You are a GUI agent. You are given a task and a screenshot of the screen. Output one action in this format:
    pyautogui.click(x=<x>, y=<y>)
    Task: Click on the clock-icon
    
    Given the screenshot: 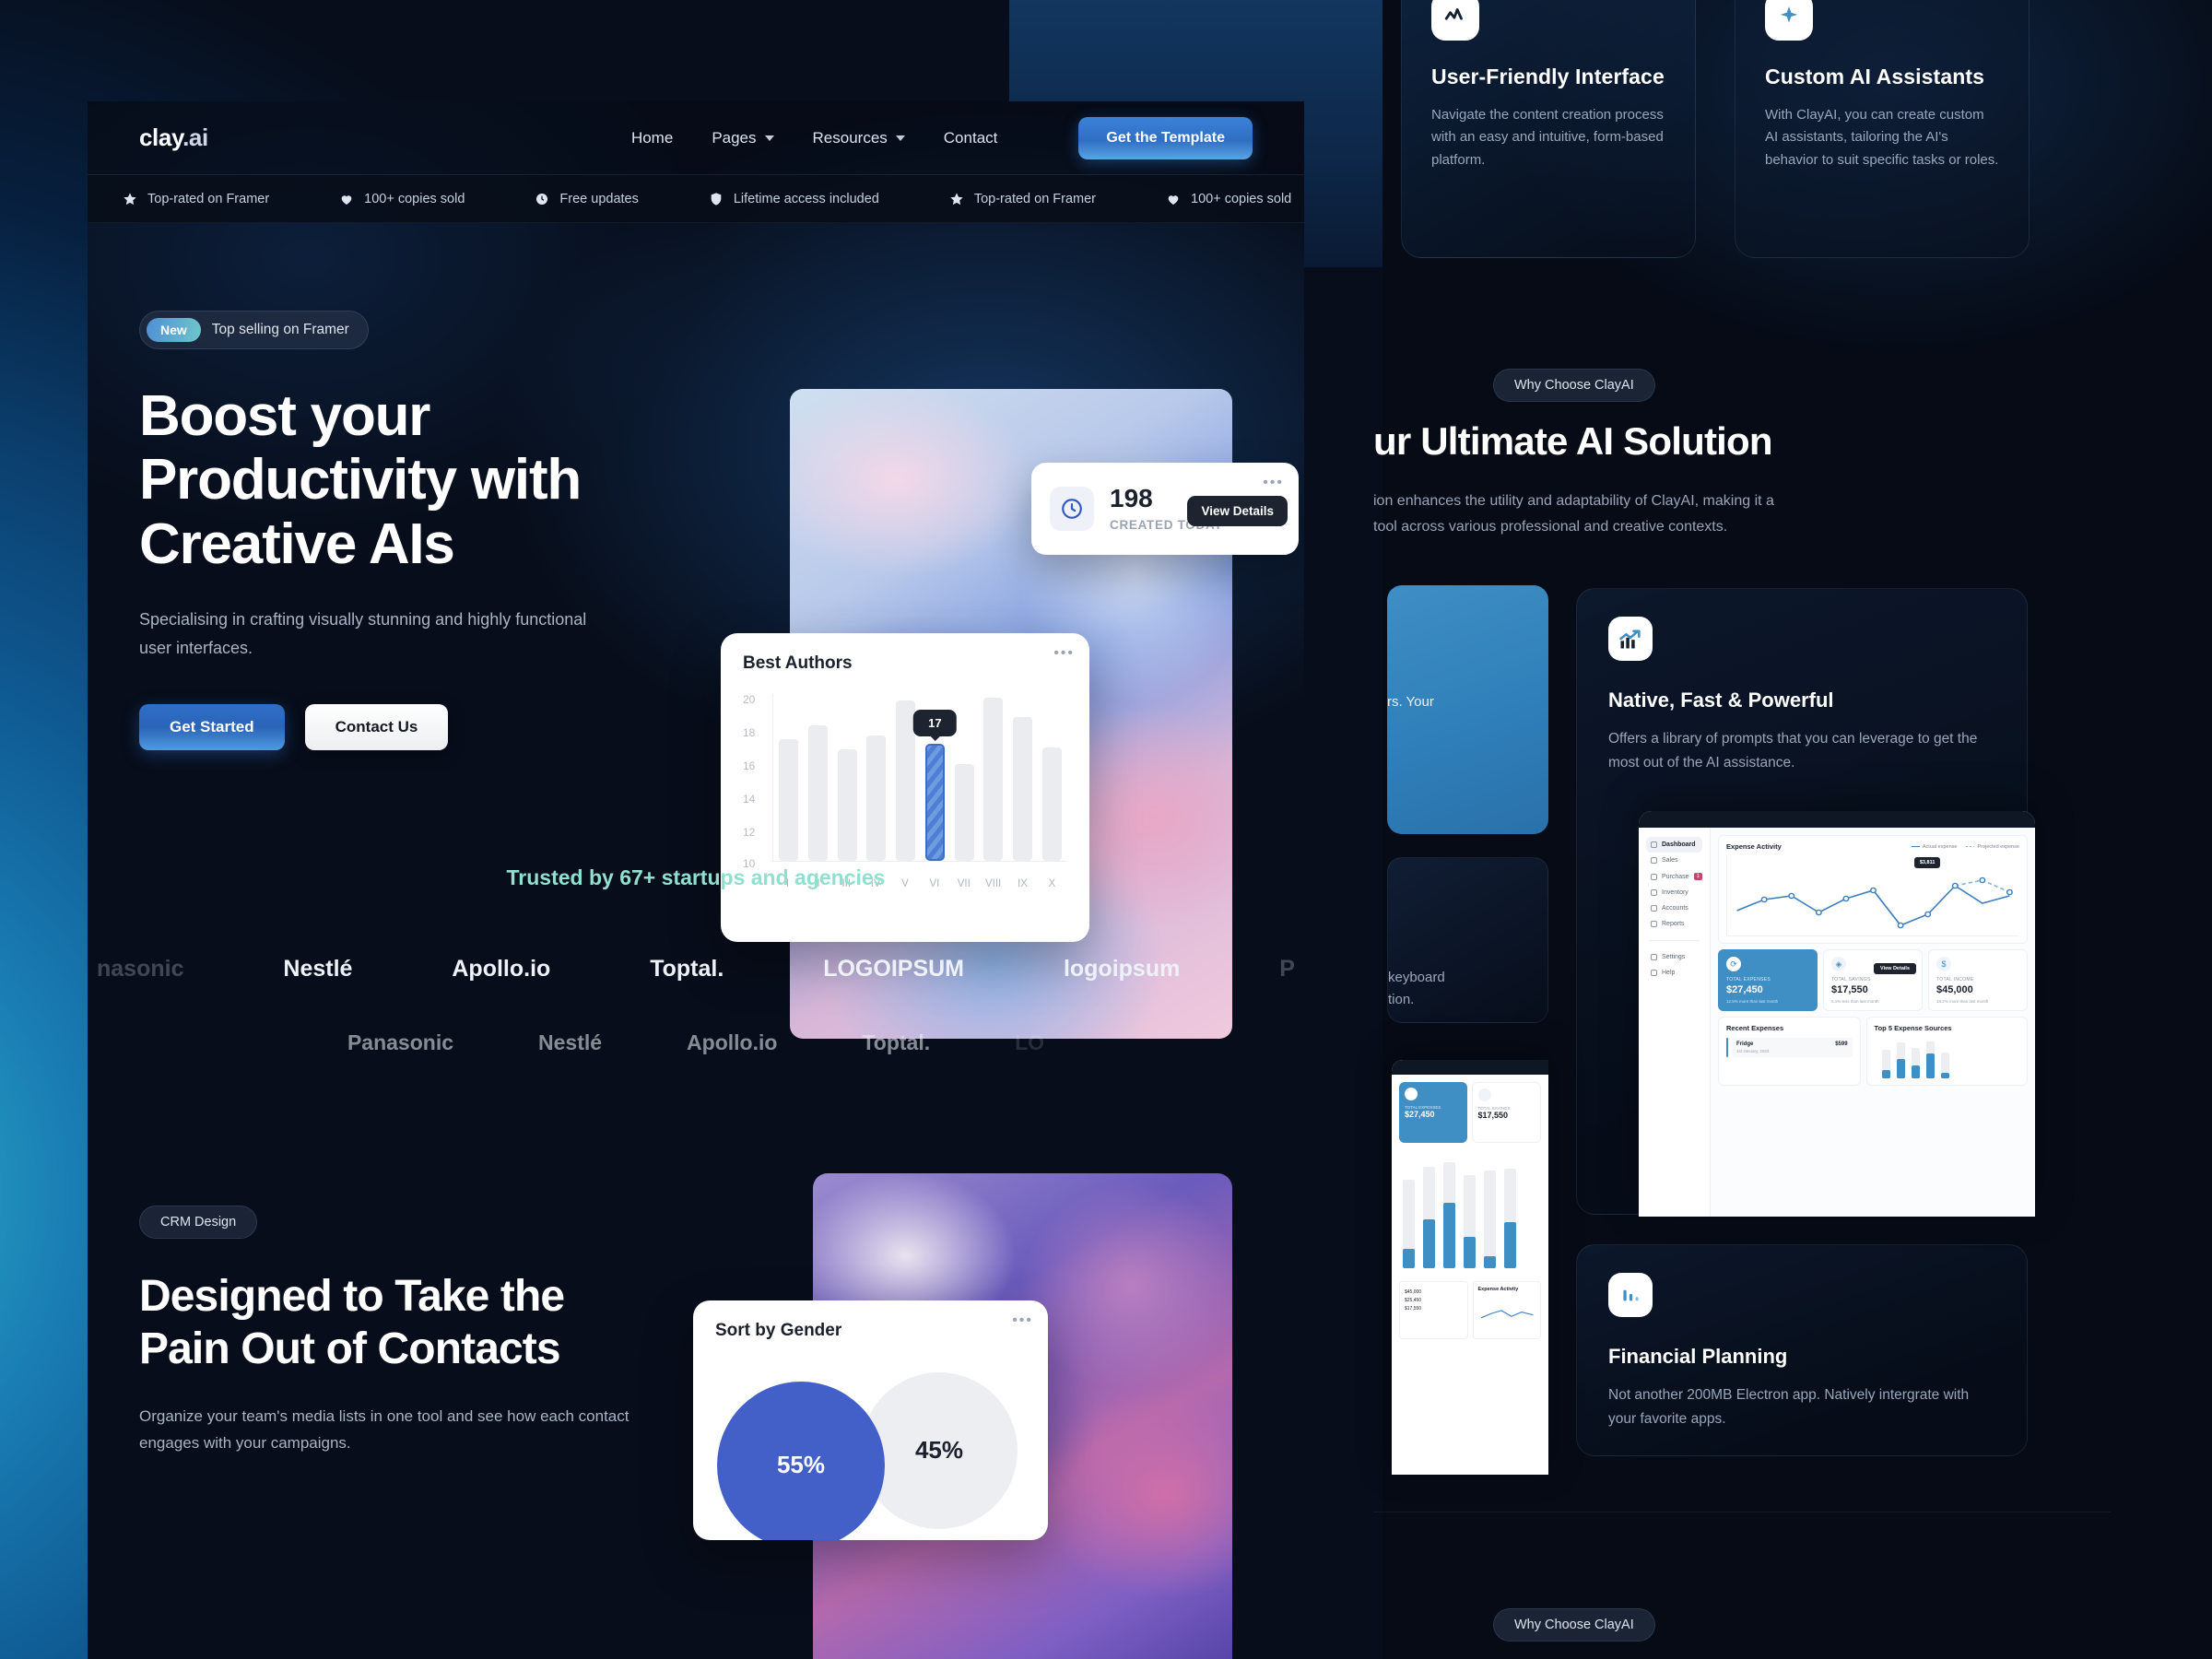 What is the action you would take?
    pyautogui.click(x=542, y=199)
    